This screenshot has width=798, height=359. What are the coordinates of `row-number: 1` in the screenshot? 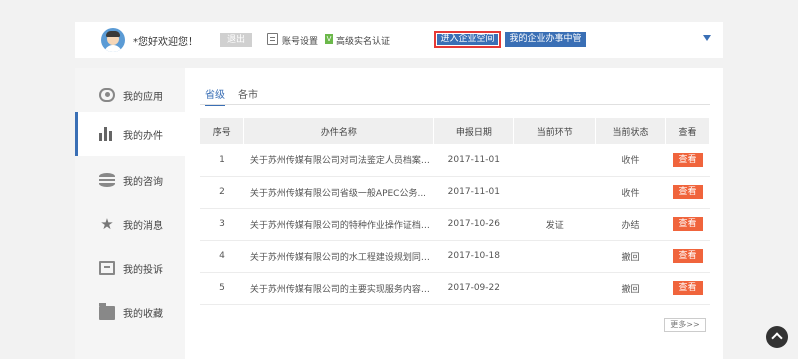 It's located at (222, 160).